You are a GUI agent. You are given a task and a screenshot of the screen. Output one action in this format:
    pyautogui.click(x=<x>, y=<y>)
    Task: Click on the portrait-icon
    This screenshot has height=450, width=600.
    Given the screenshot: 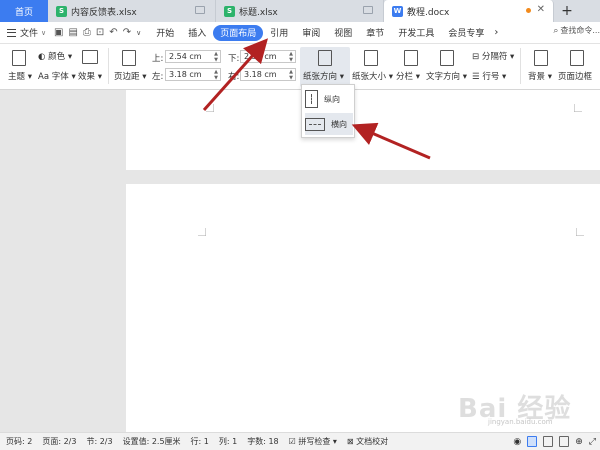 What is the action you would take?
    pyautogui.click(x=311, y=99)
    